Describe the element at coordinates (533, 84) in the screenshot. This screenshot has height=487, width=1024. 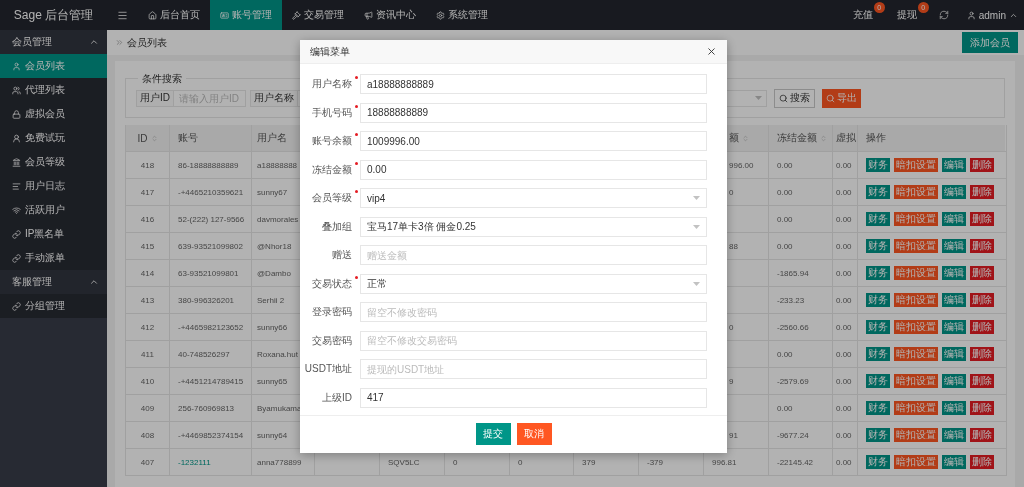
I see `input-field: a18888888889` at that location.